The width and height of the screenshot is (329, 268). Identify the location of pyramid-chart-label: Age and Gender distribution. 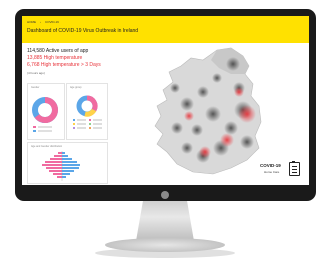
(47, 146).